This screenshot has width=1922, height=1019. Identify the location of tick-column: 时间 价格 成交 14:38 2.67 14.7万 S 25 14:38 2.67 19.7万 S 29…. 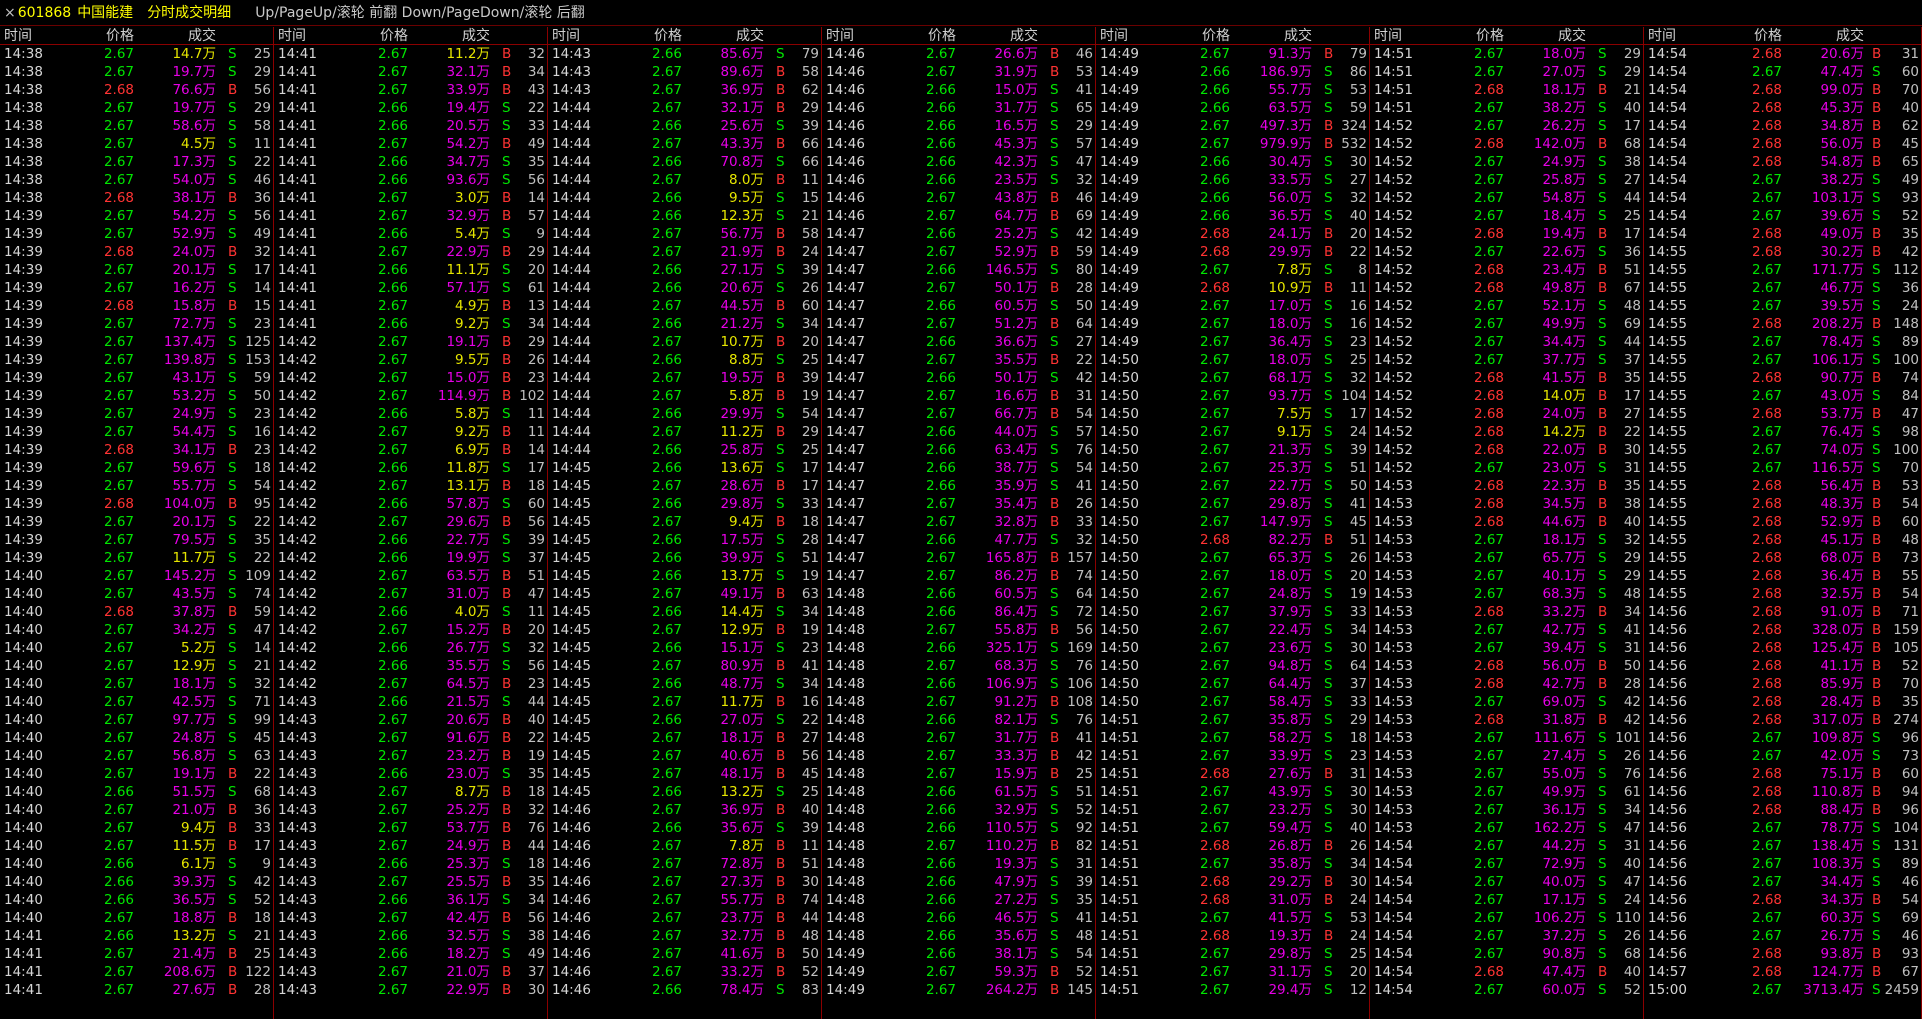
(137, 523).